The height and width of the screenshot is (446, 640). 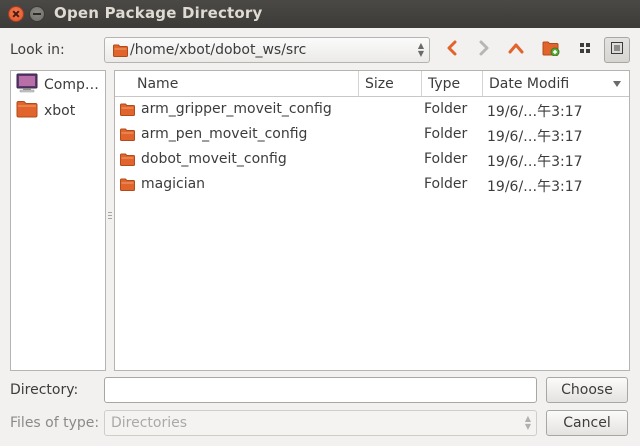 I want to click on parent-directory-button, so click(x=516, y=50).